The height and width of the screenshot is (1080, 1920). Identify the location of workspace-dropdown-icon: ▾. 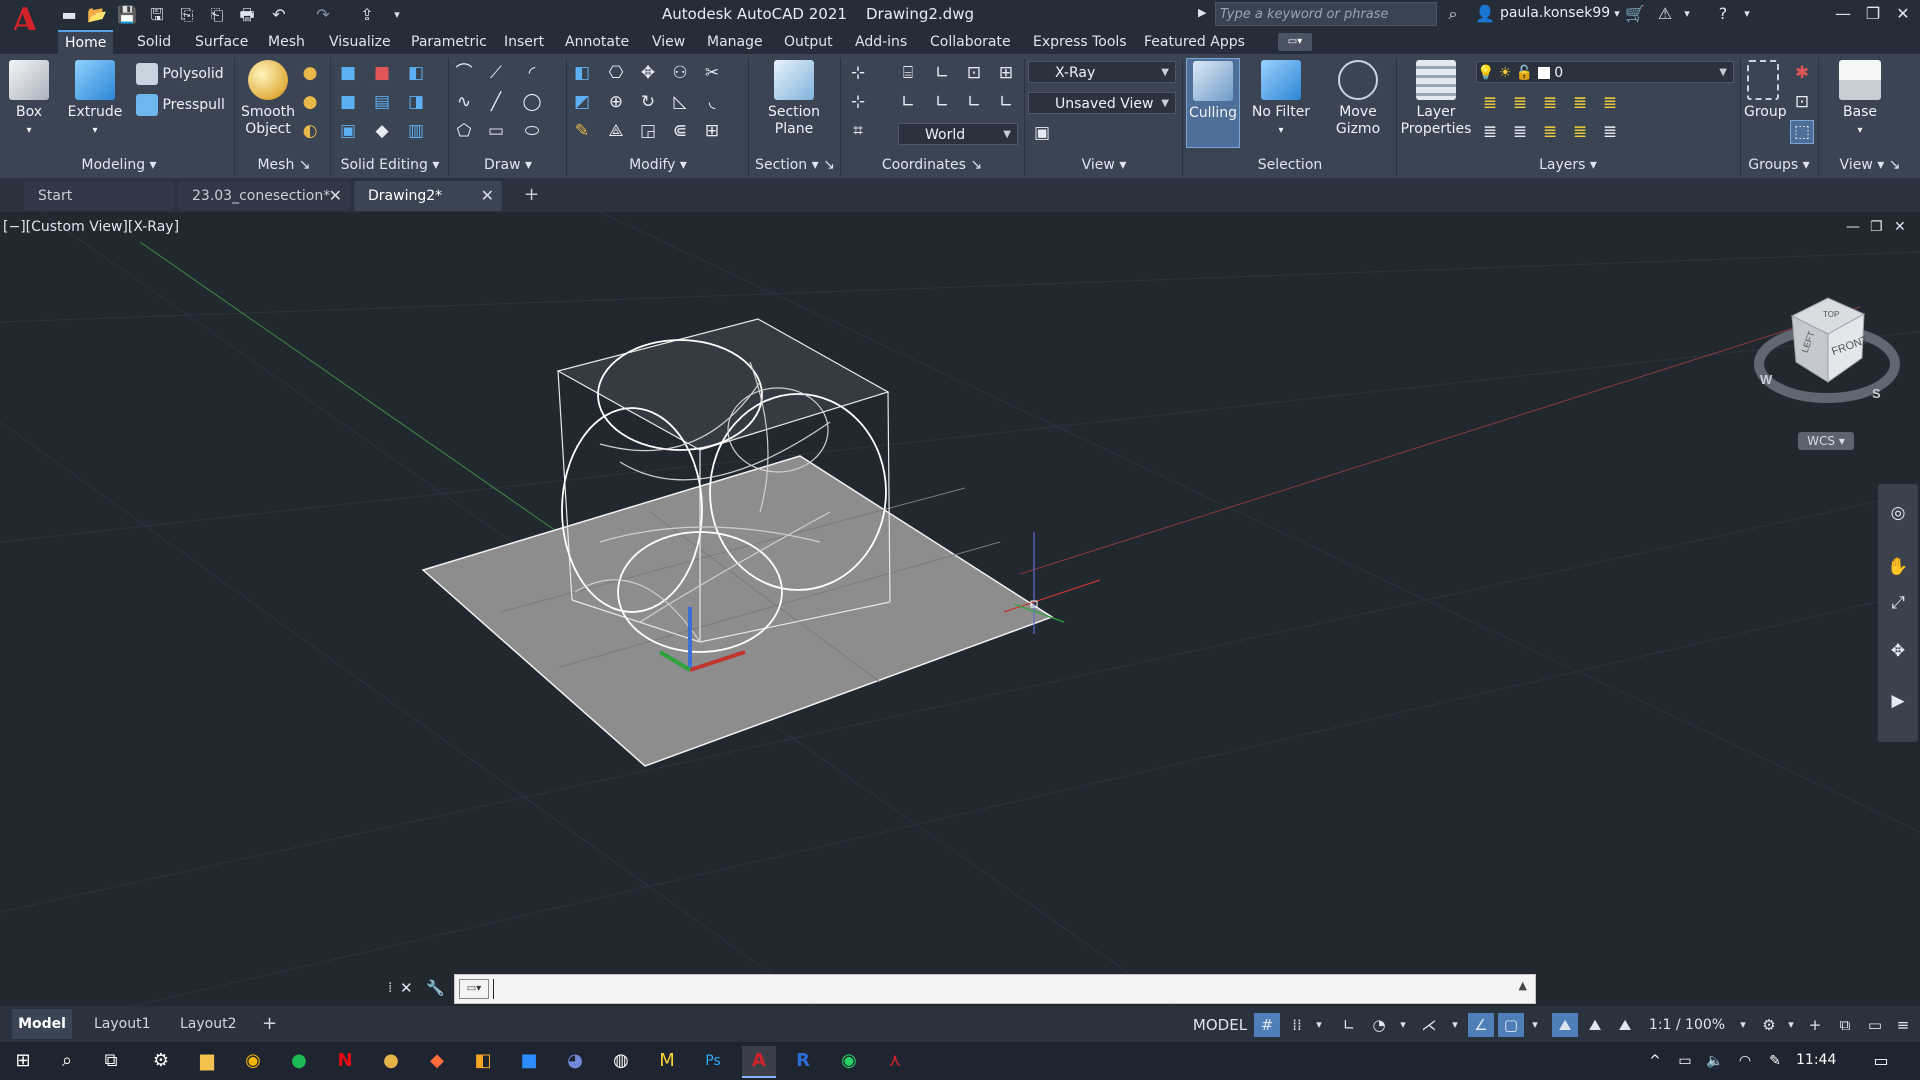
(1791, 1025).